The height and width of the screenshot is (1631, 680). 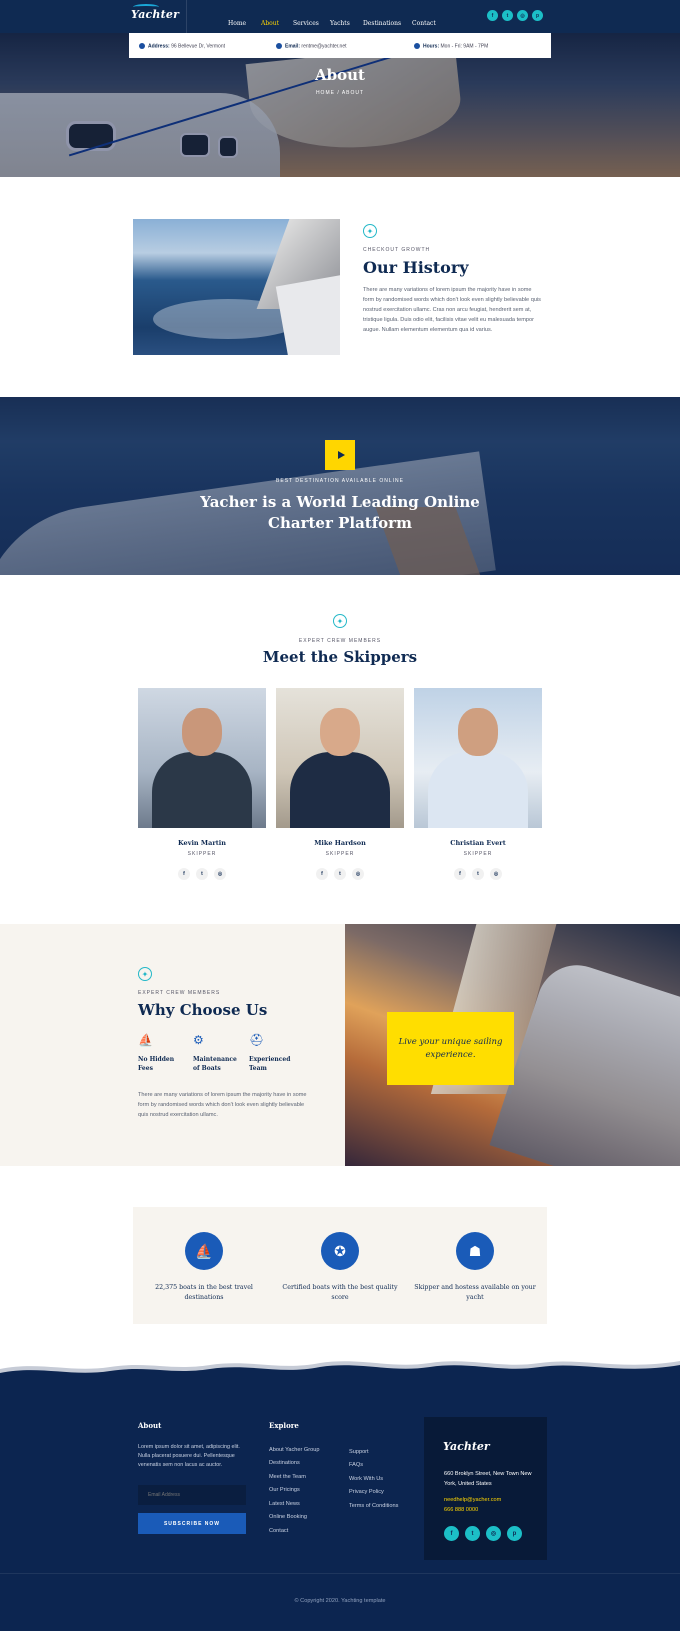 What do you see at coordinates (461, 1510) in the screenshot?
I see `footer-phone-link: 666 888 0000` at bounding box center [461, 1510].